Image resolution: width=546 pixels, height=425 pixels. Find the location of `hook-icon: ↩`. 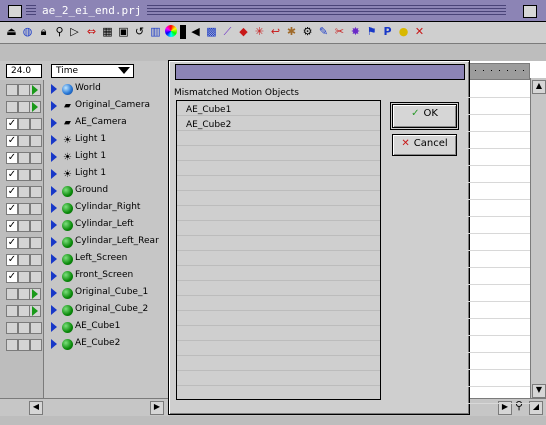

hook-icon: ↩ is located at coordinates (275, 32).